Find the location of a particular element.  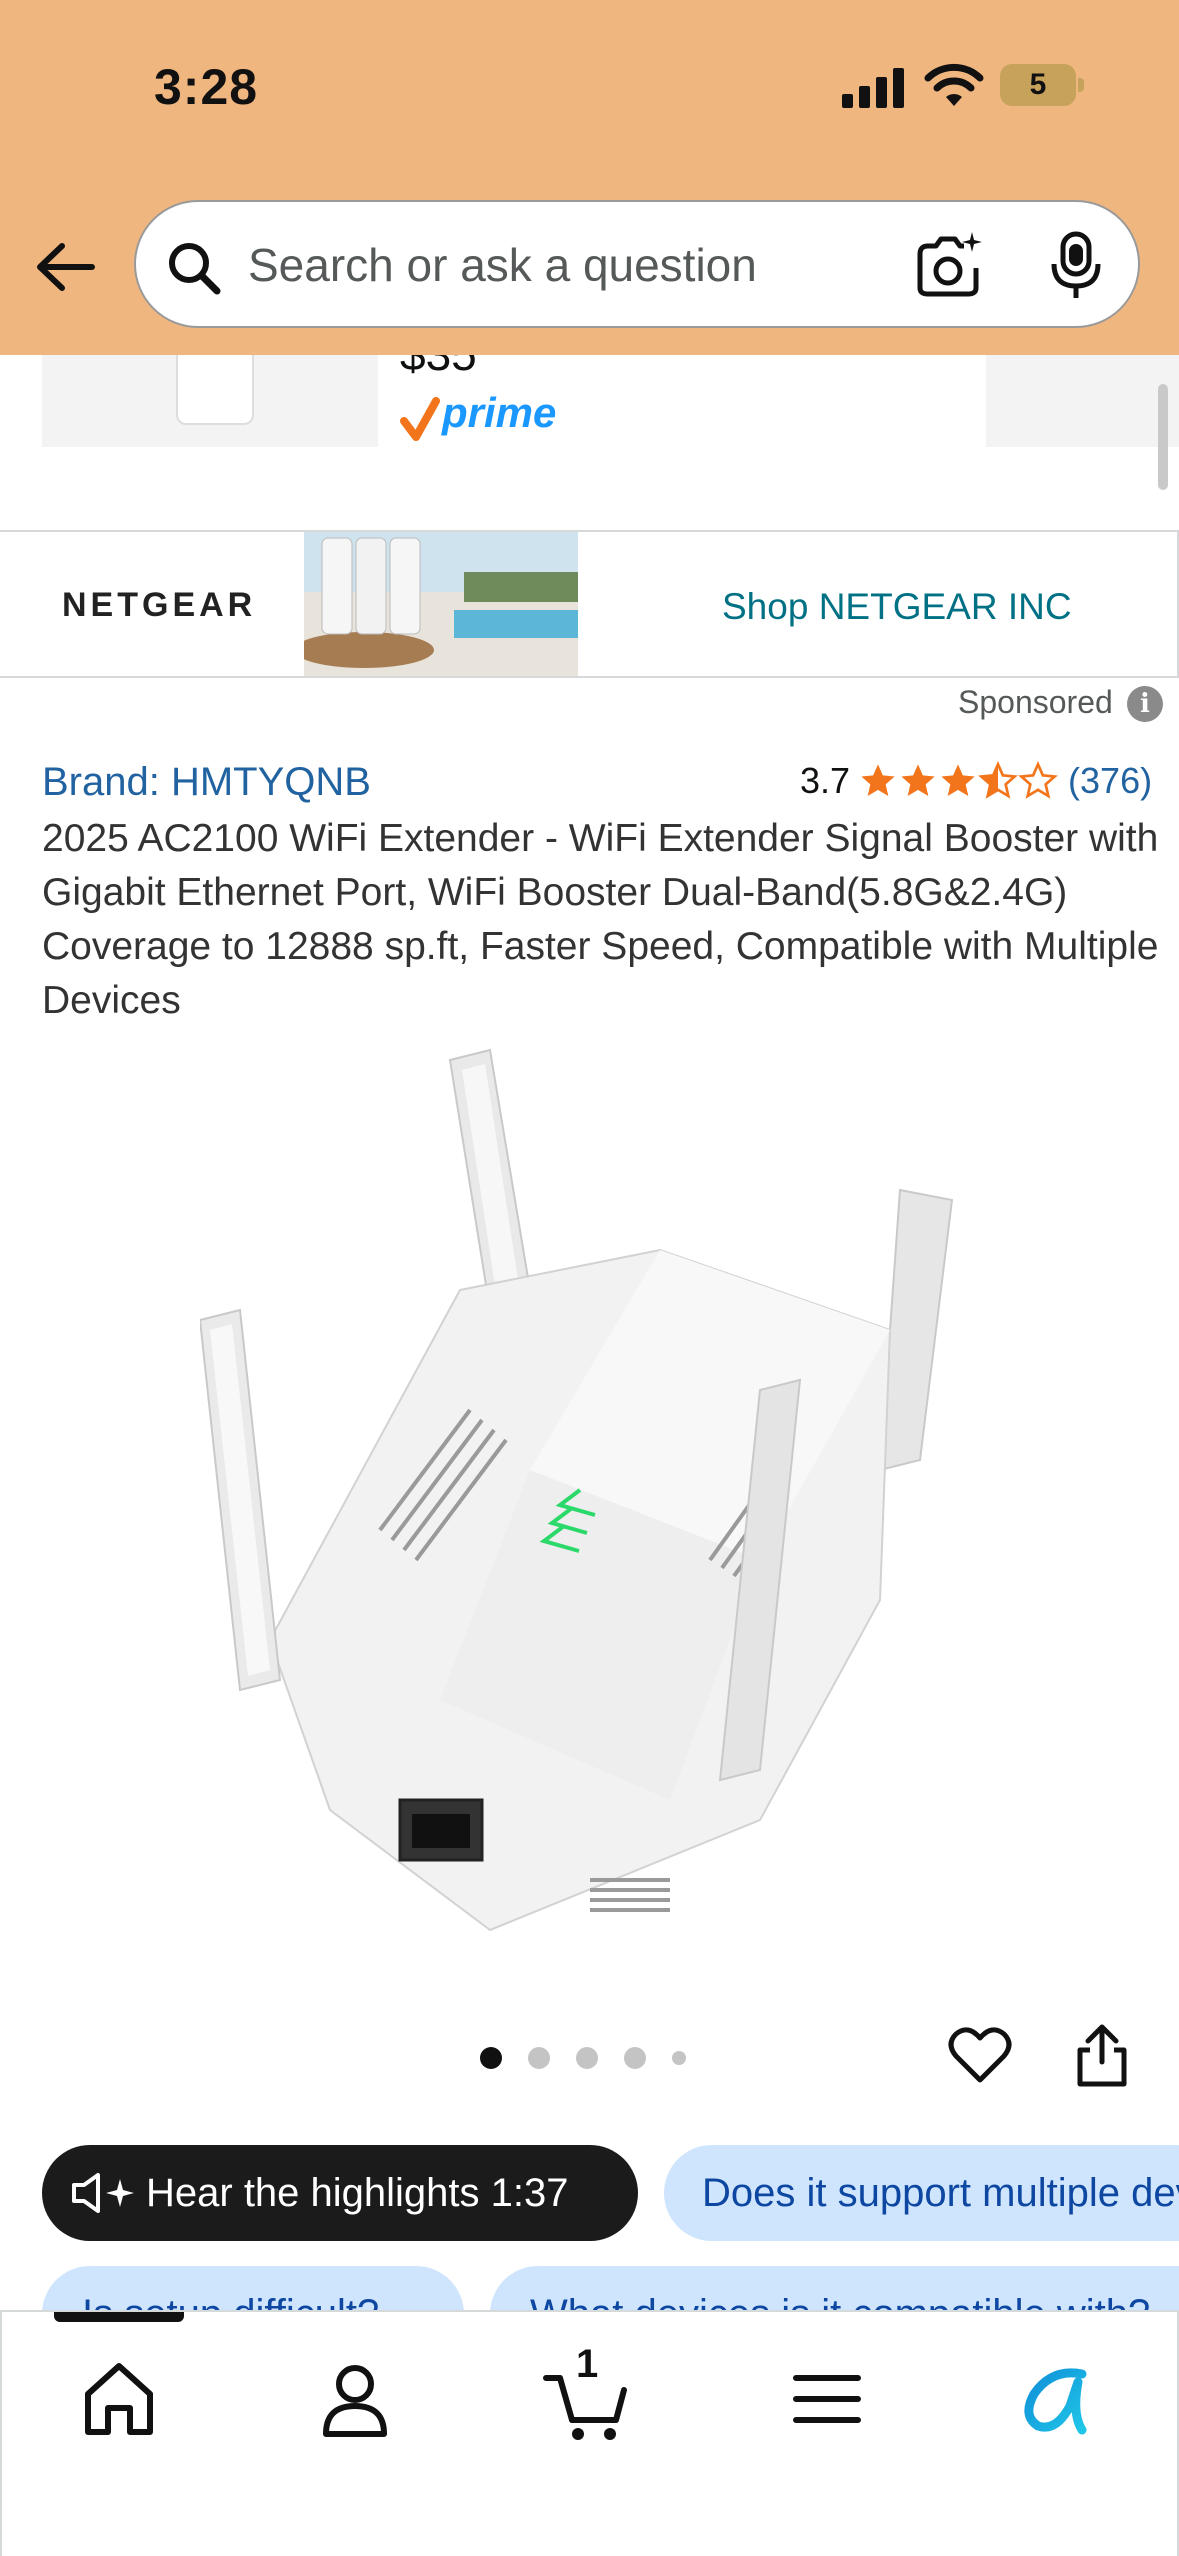

back-arrow-icon is located at coordinates (65, 267).